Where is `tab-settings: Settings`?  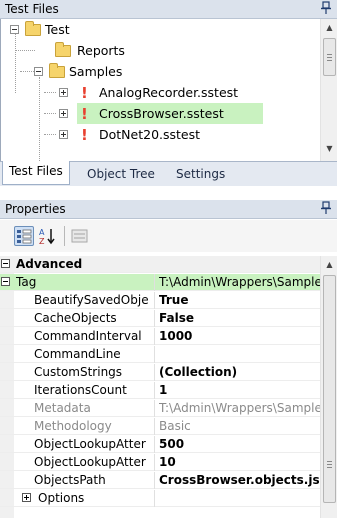 tab-settings: Settings is located at coordinates (200, 174).